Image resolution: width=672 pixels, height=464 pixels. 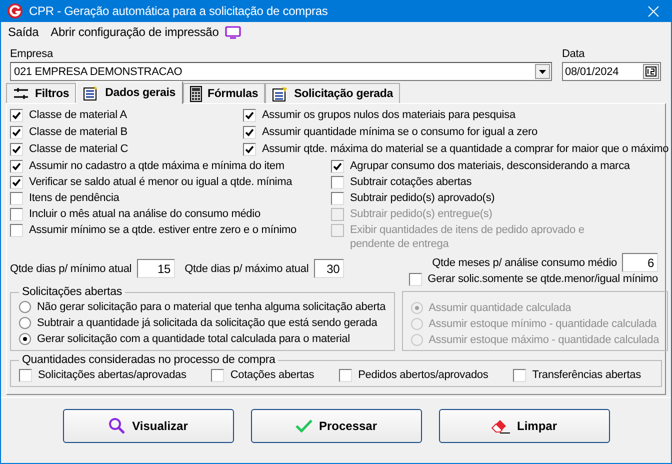 What do you see at coordinates (196, 94) in the screenshot?
I see `calculator-icon` at bounding box center [196, 94].